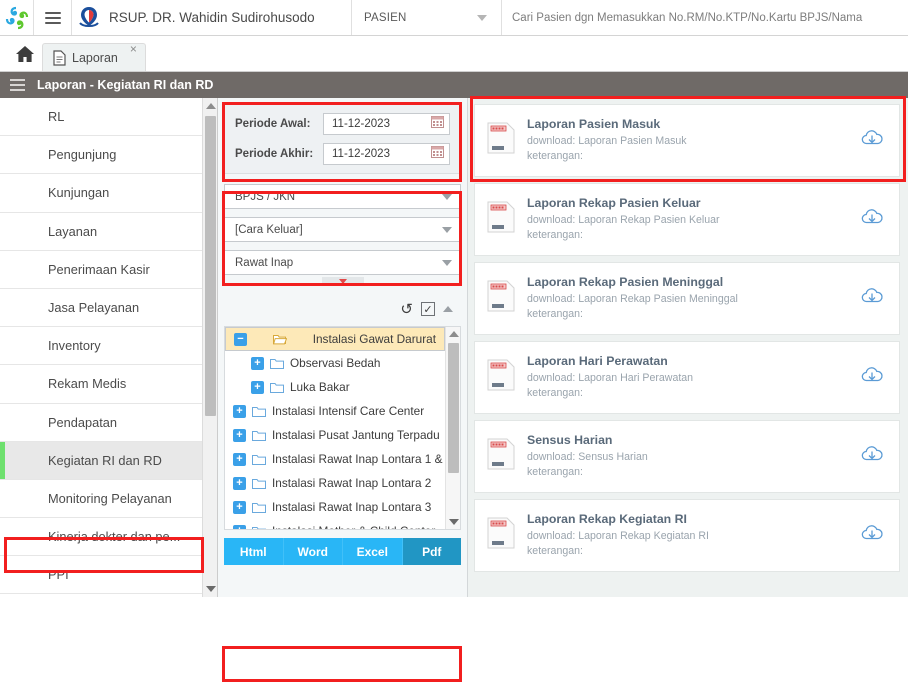  I want to click on page-menu-icon, so click(17, 85).